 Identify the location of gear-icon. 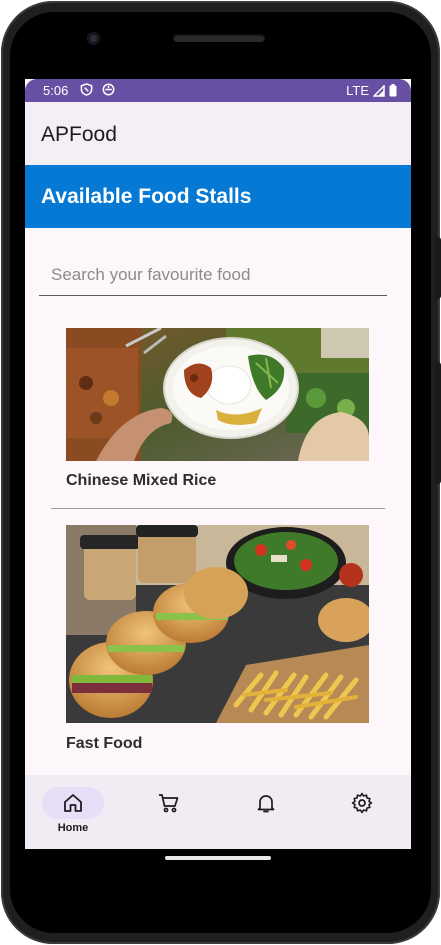
(362, 803).